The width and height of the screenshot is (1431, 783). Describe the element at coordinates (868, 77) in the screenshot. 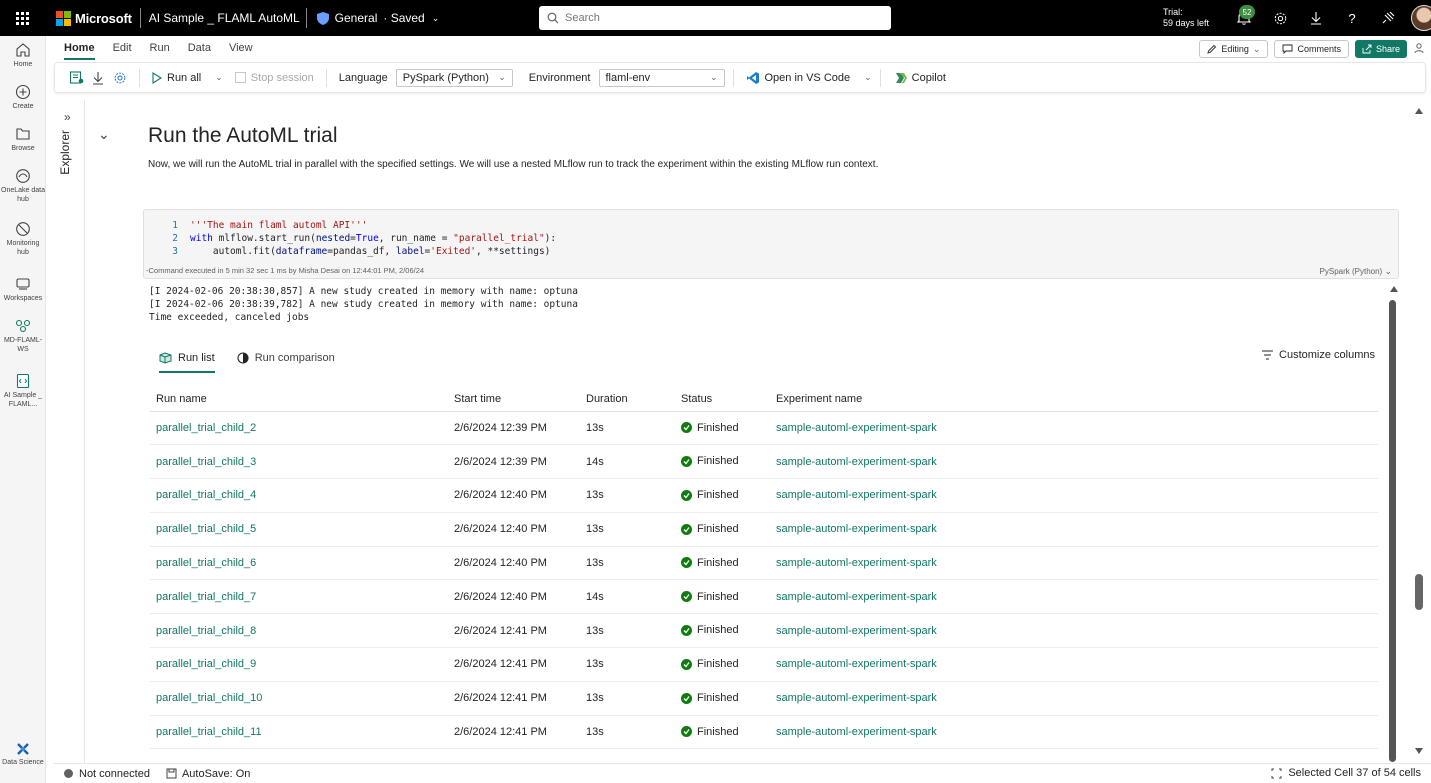

I see `vscode-dropdown-chevron-icon: ⌄` at that location.